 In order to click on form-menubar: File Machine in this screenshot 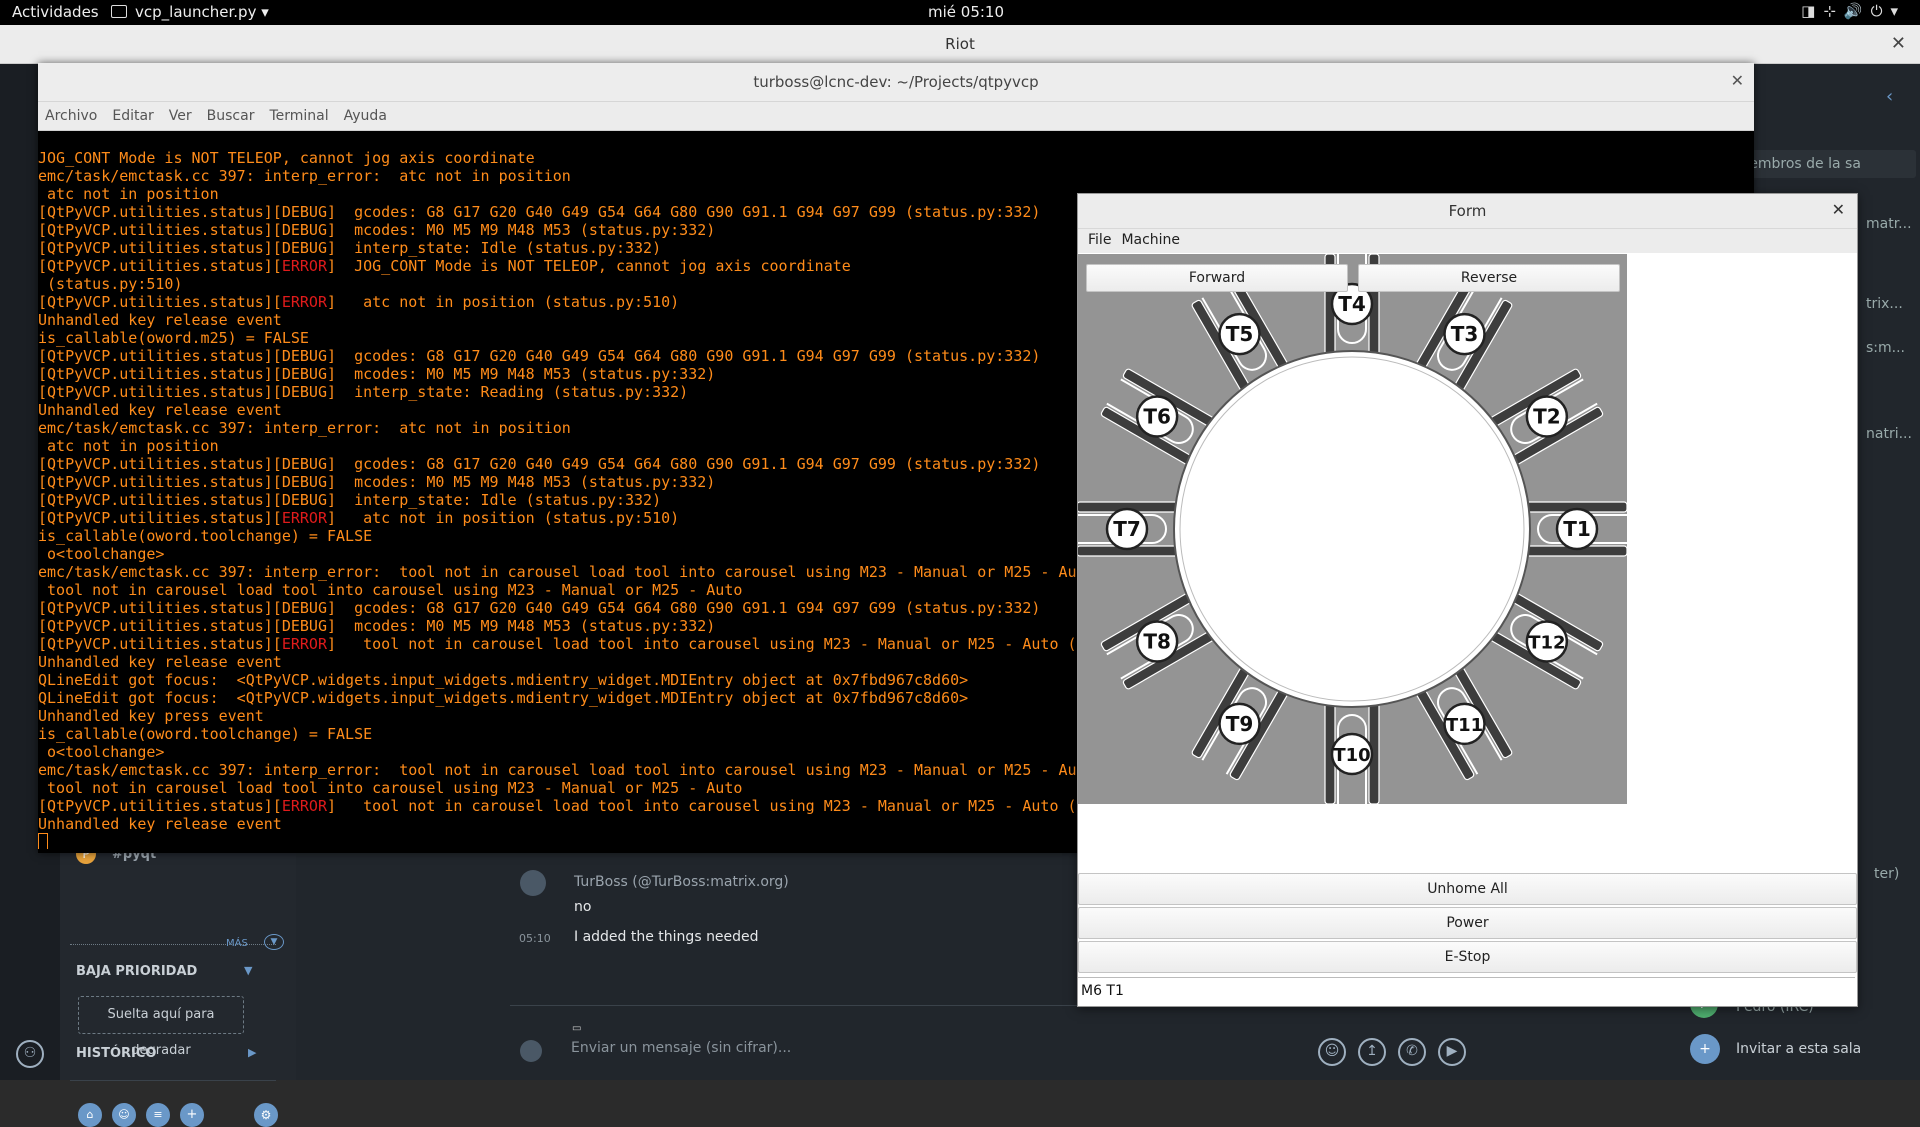, I will do `click(1467, 241)`.